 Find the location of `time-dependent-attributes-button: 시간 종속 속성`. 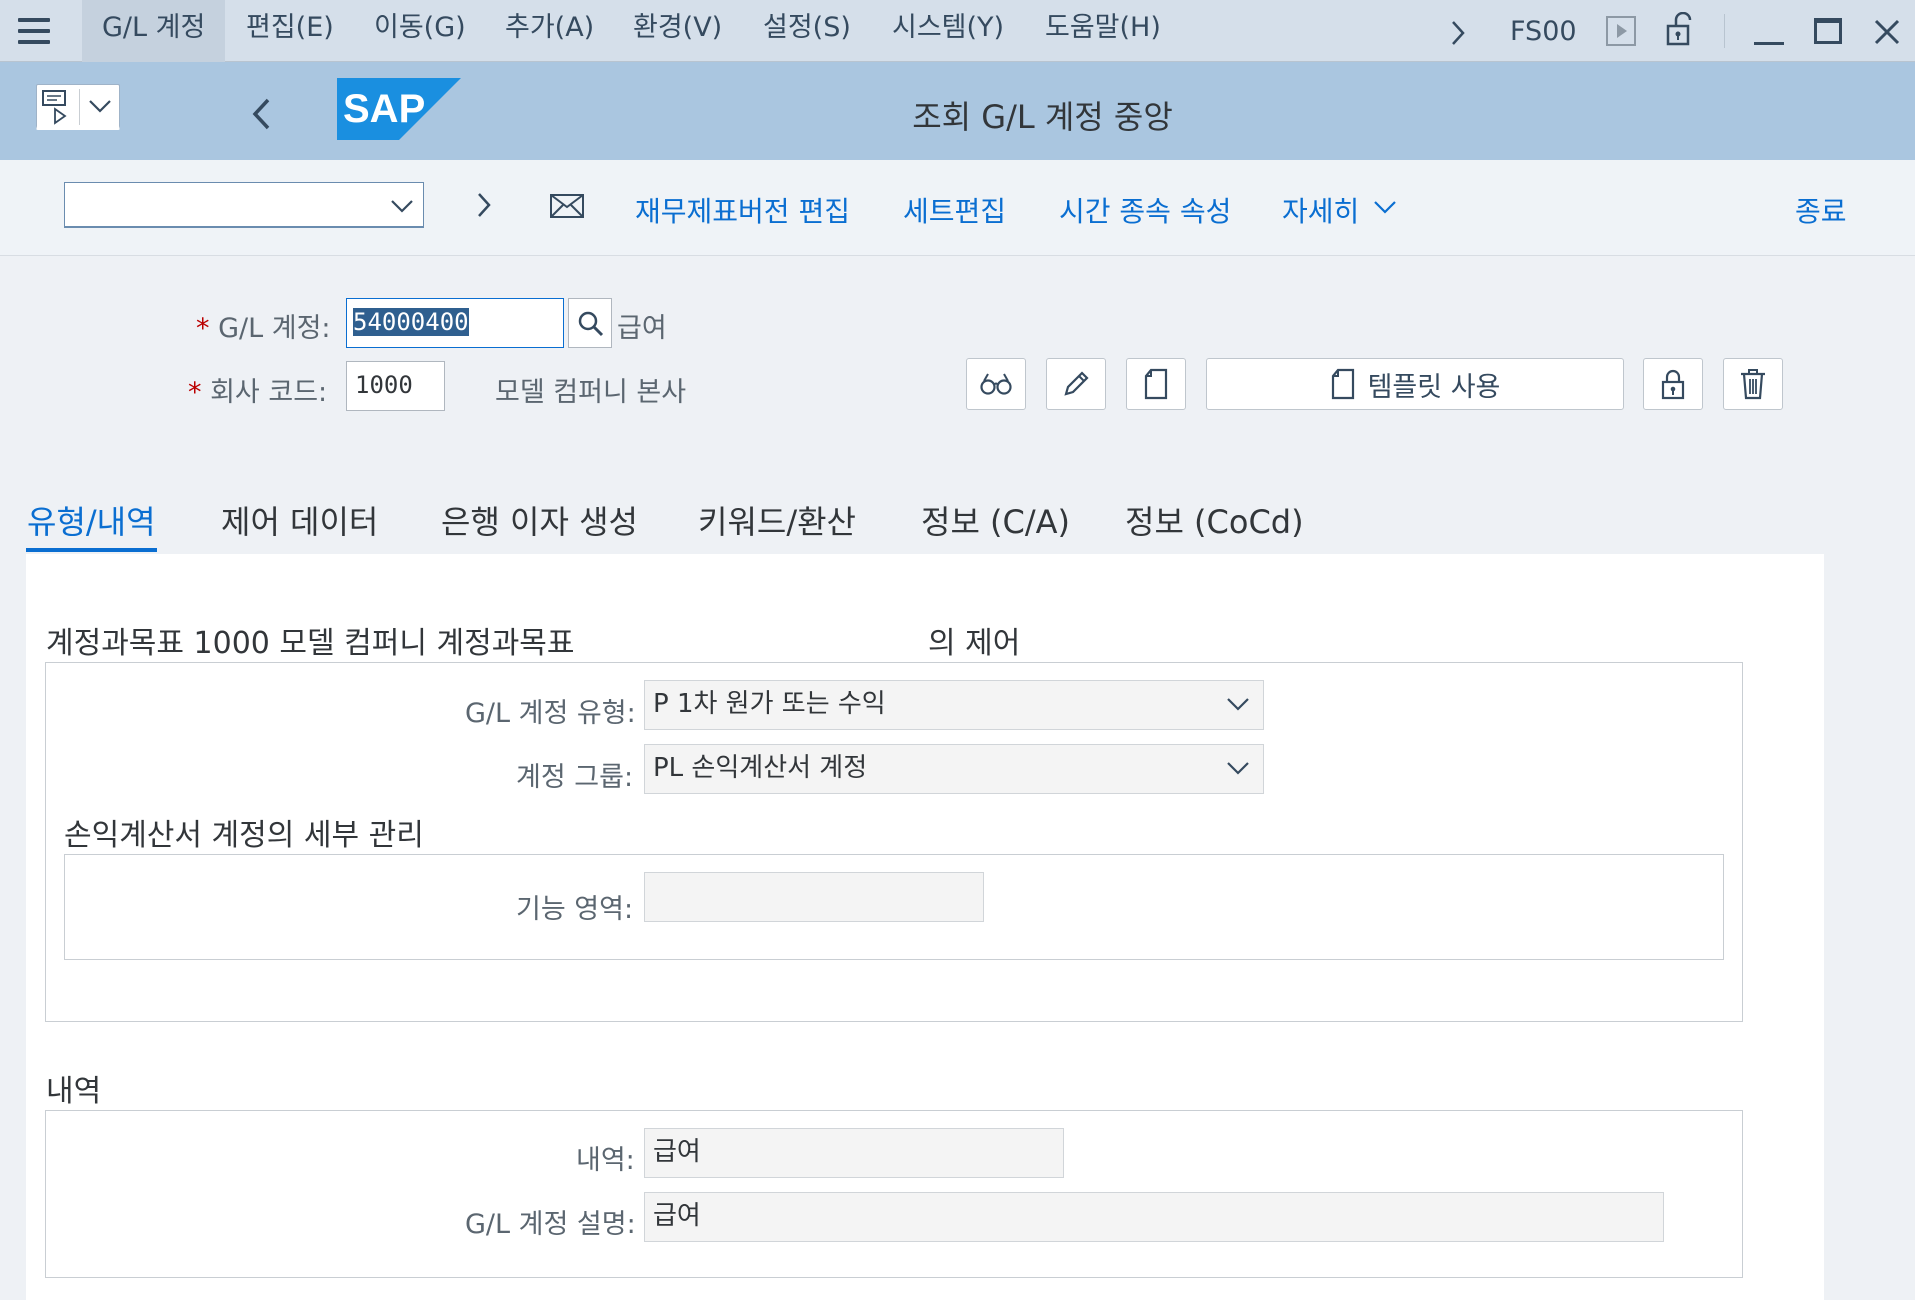

time-dependent-attributes-button: 시간 종속 속성 is located at coordinates (1145, 210).